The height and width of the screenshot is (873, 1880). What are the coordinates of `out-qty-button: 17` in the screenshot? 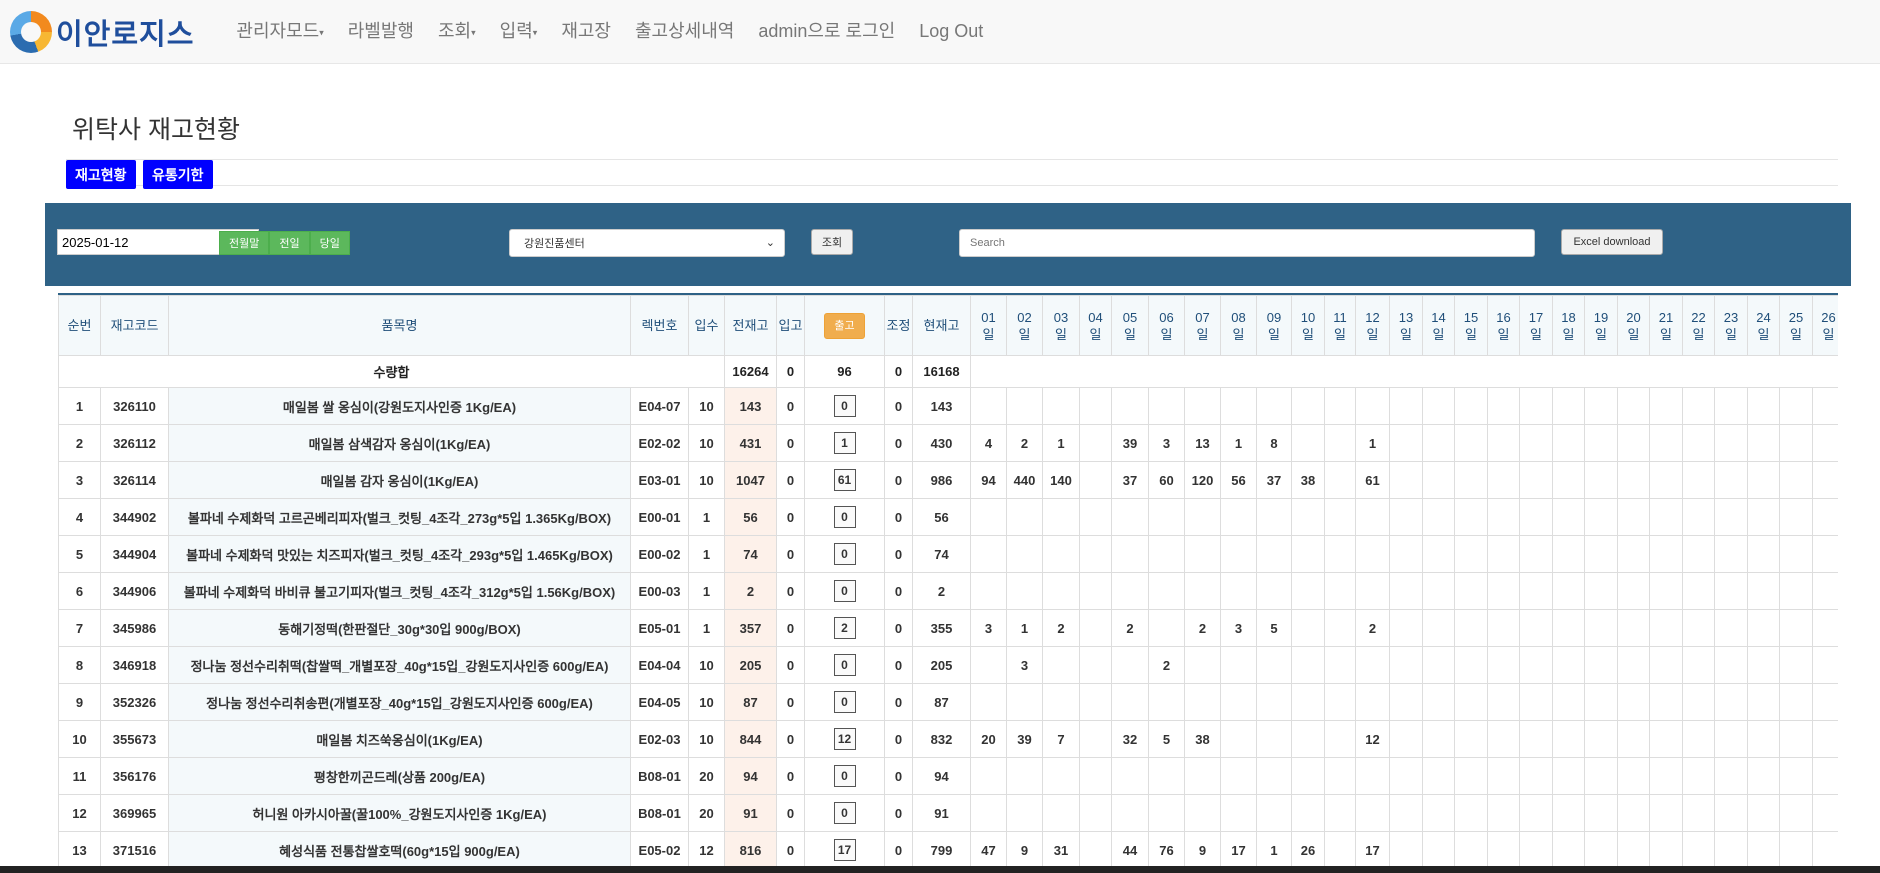 It's located at (844, 850).